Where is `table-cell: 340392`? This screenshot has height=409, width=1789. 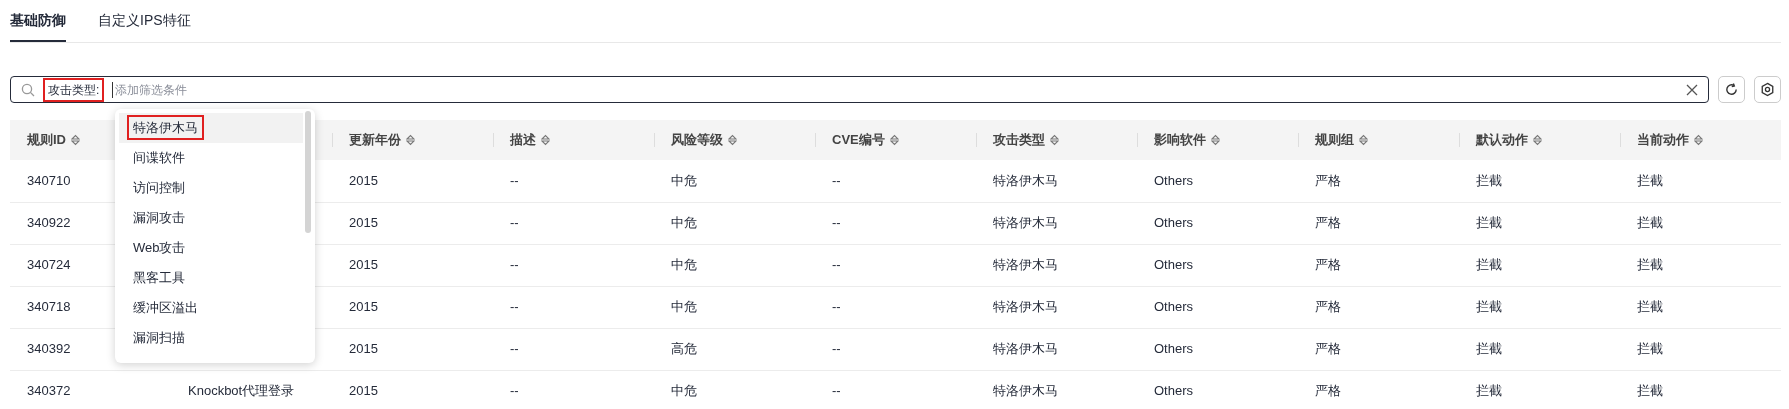
table-cell: 340392 is located at coordinates (49, 349).